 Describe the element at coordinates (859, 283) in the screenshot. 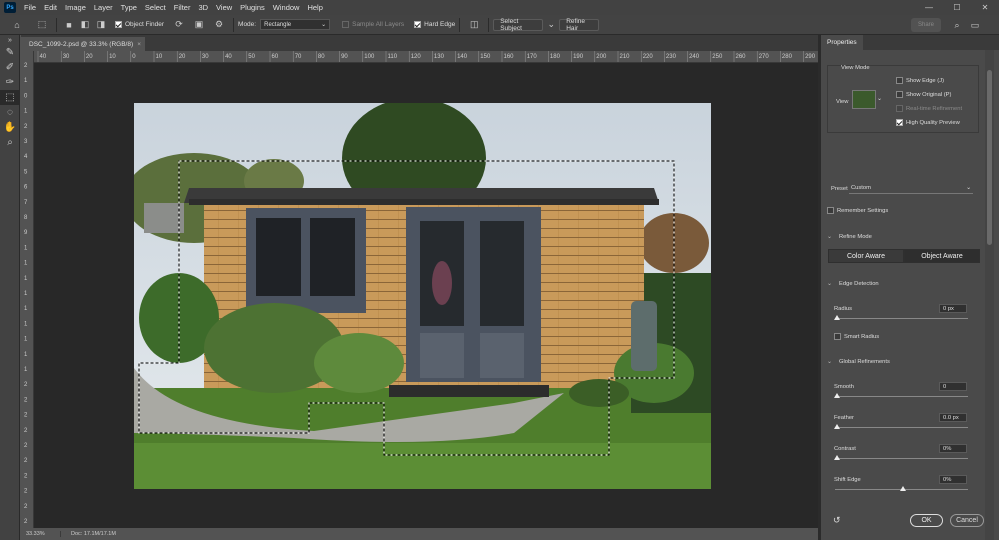

I see `edge-detection-label: Edge Detection` at that location.